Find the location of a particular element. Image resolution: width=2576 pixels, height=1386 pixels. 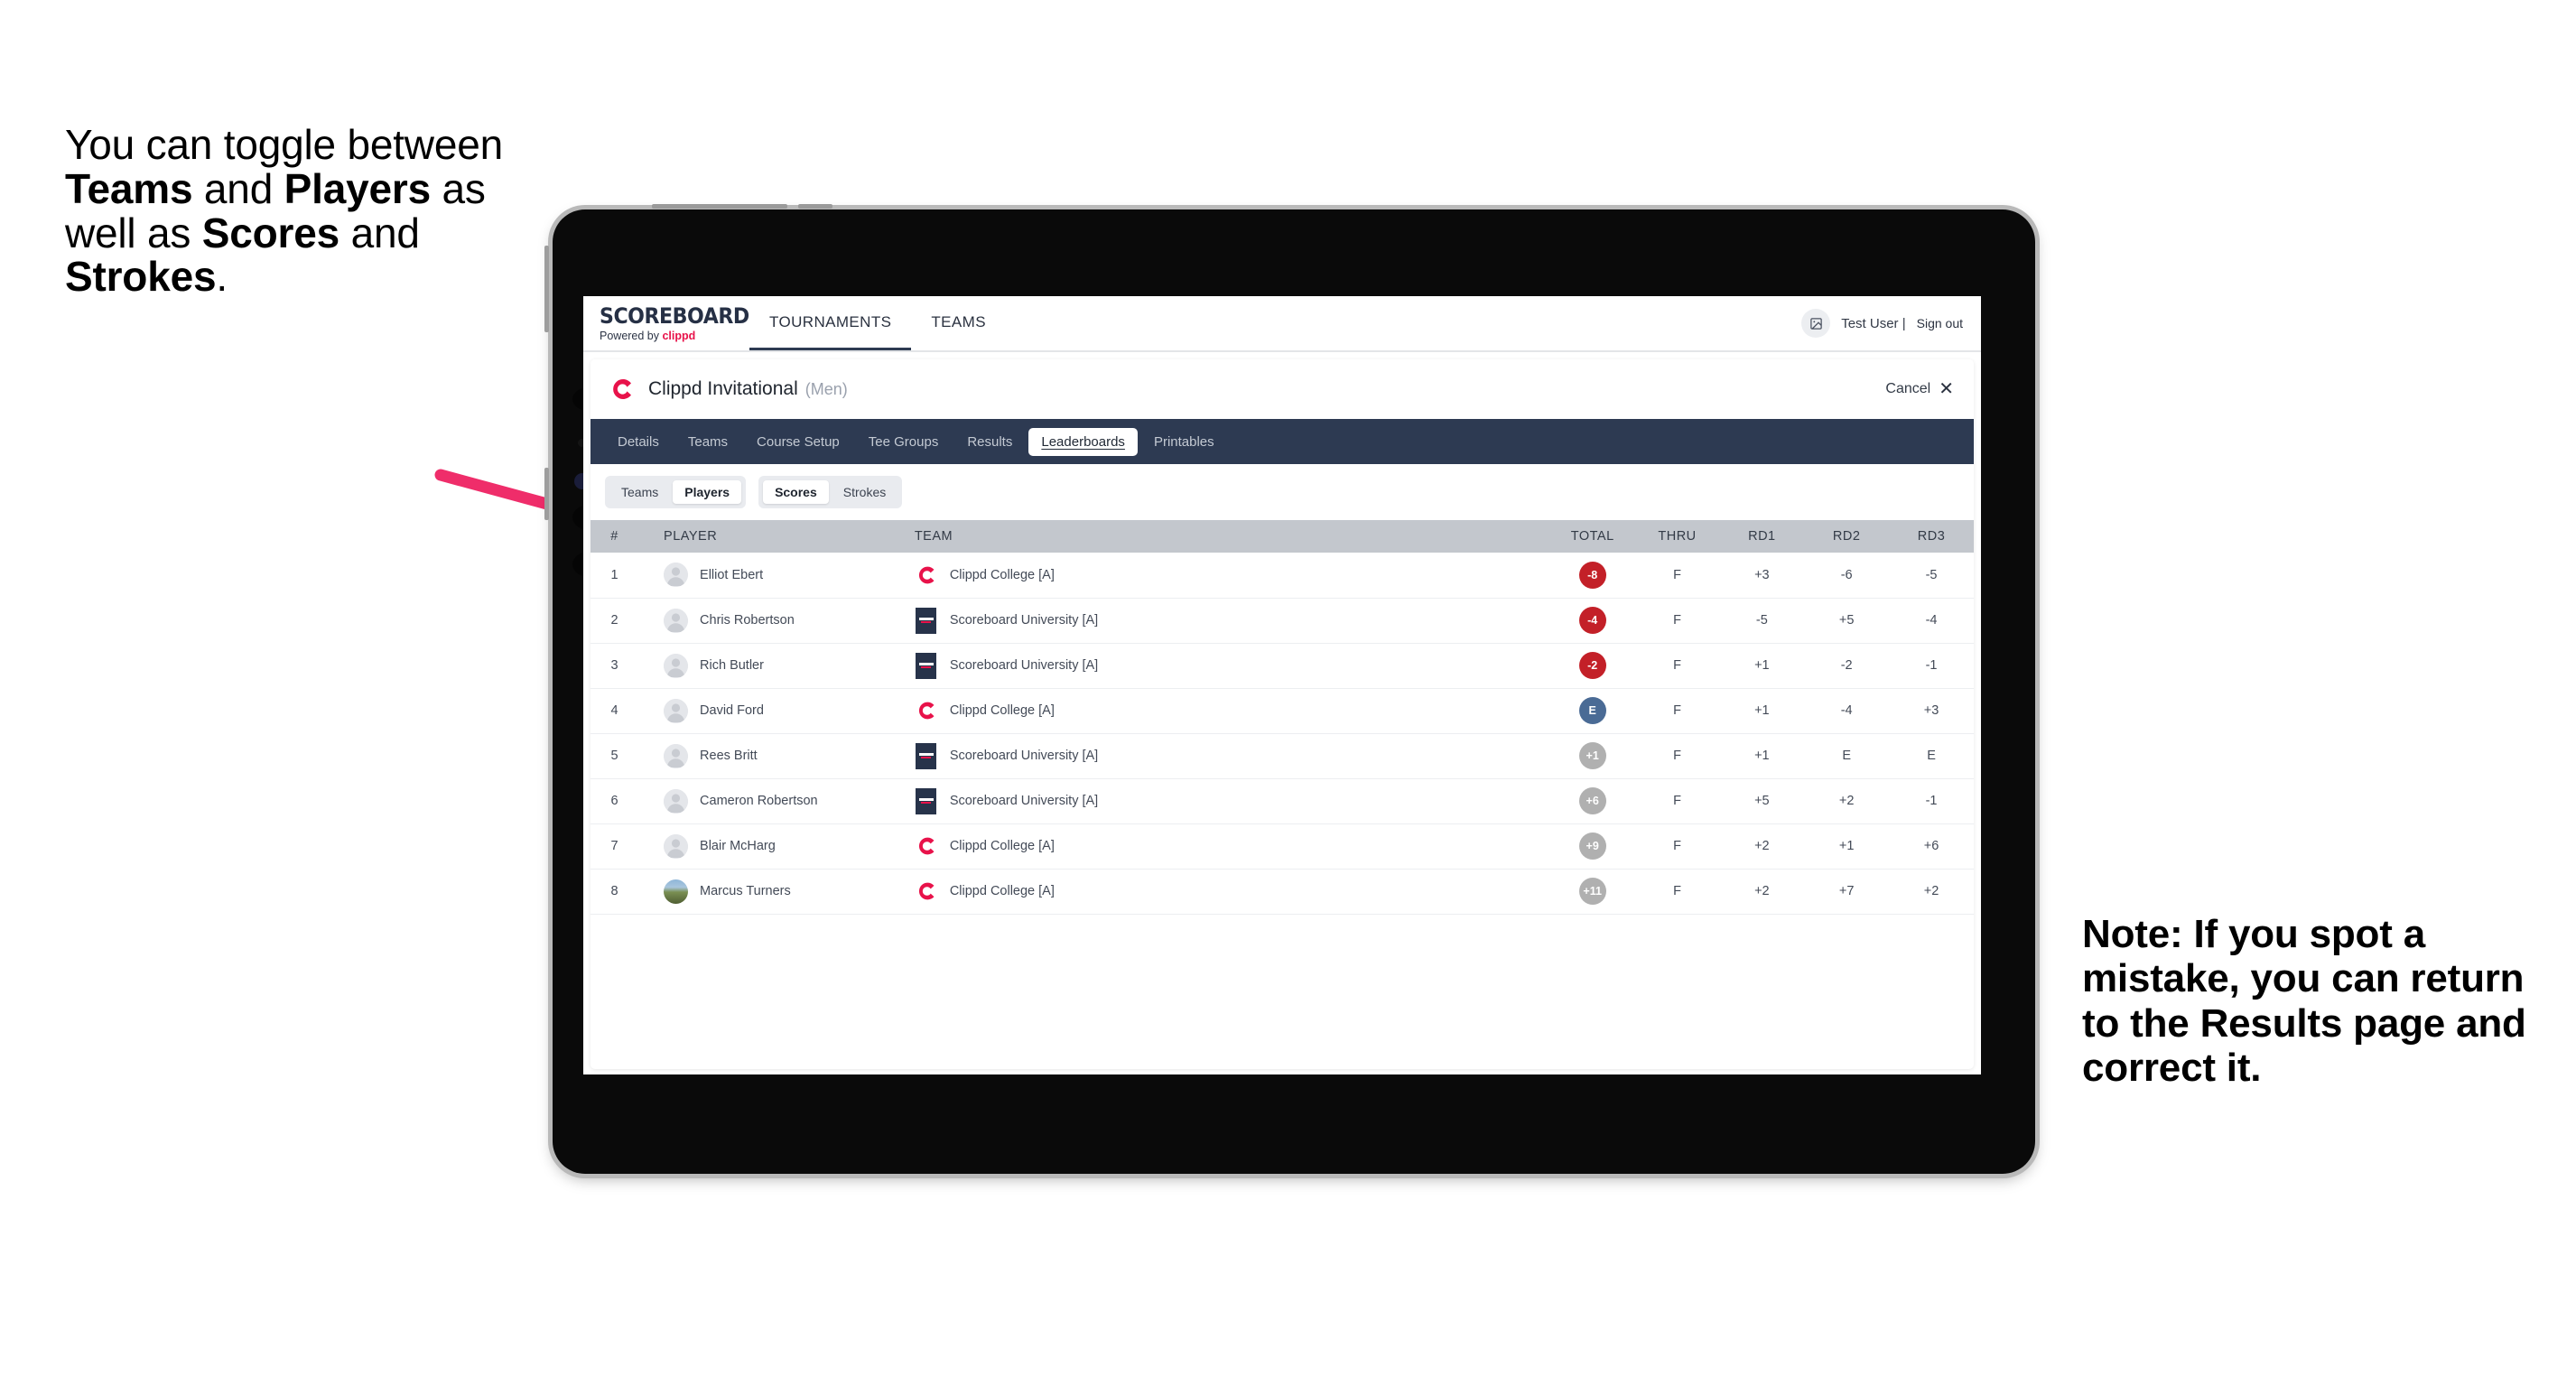

nav-item-tournaments: TOURNAMENTS is located at coordinates (830, 323).